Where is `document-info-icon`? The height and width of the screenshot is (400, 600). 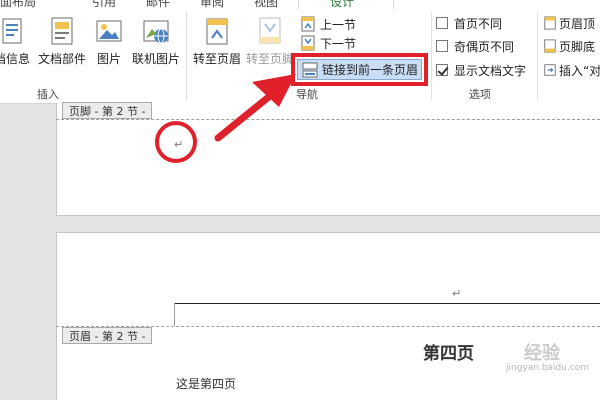 document-info-icon is located at coordinates (12, 31).